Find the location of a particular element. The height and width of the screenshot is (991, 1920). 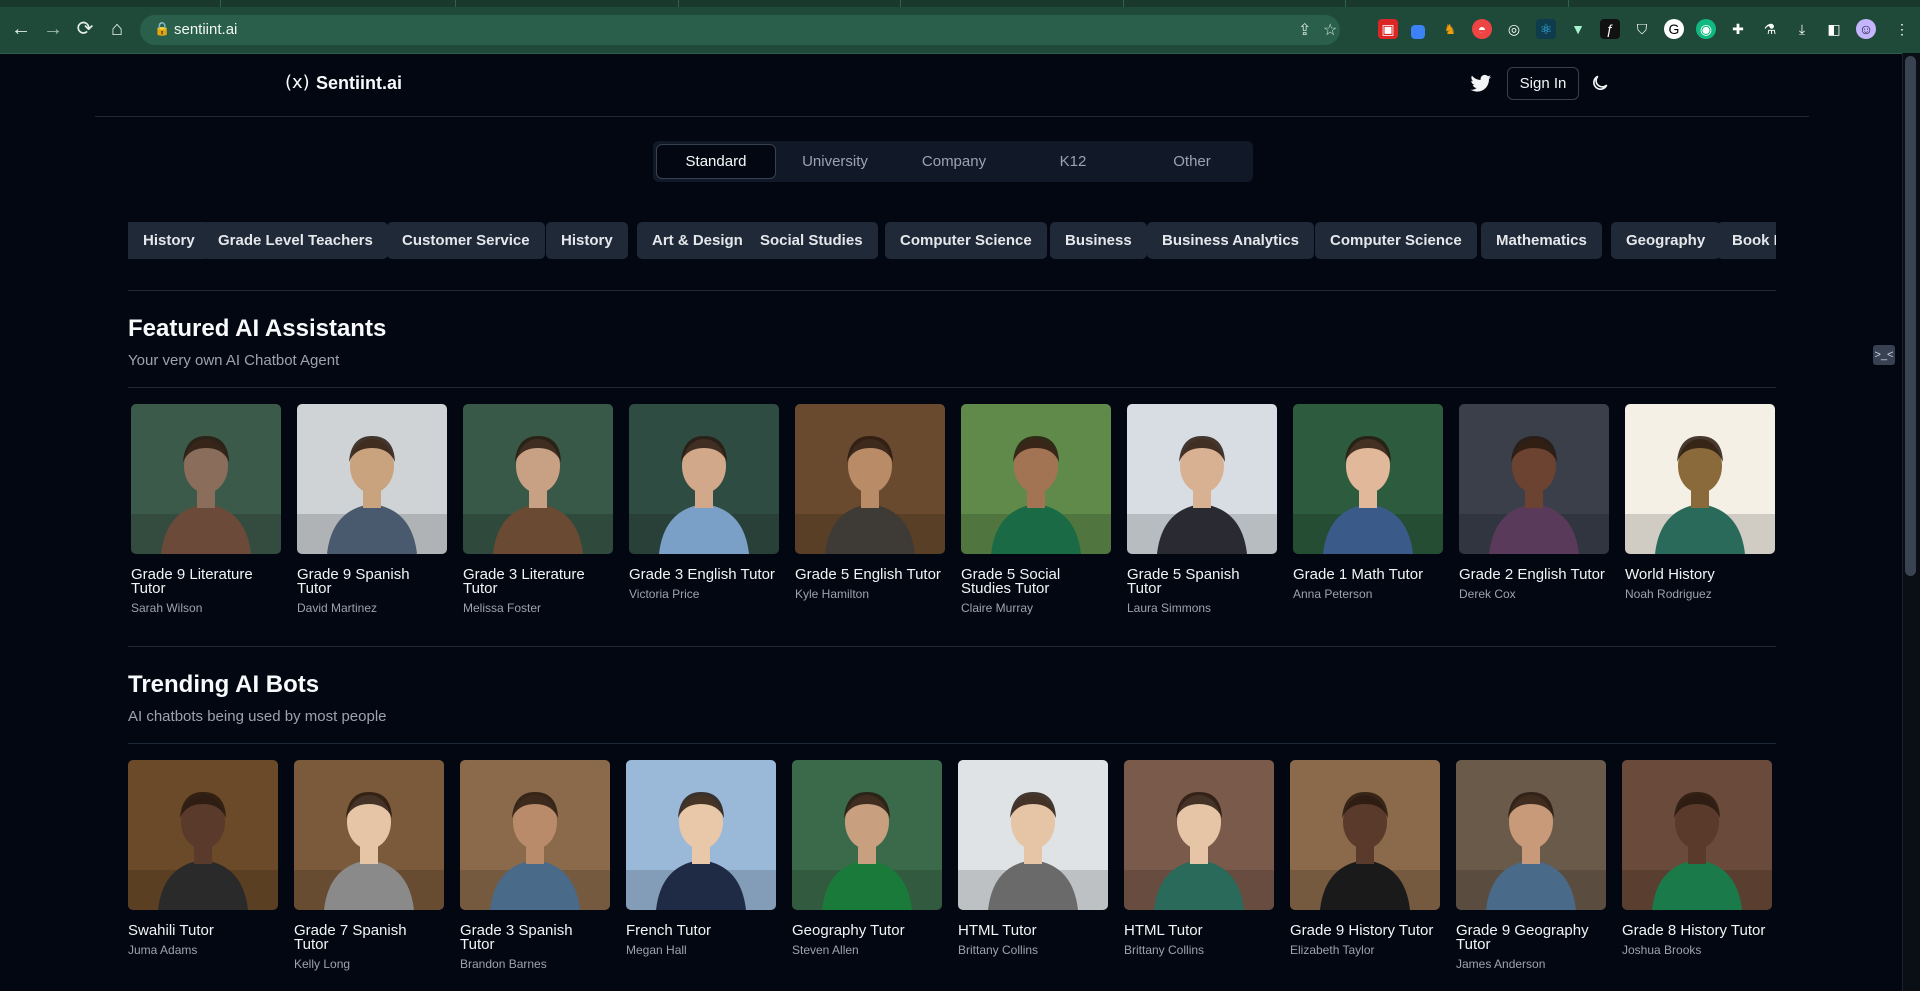

browser-menu-icon: ⋮ is located at coordinates (1902, 29).